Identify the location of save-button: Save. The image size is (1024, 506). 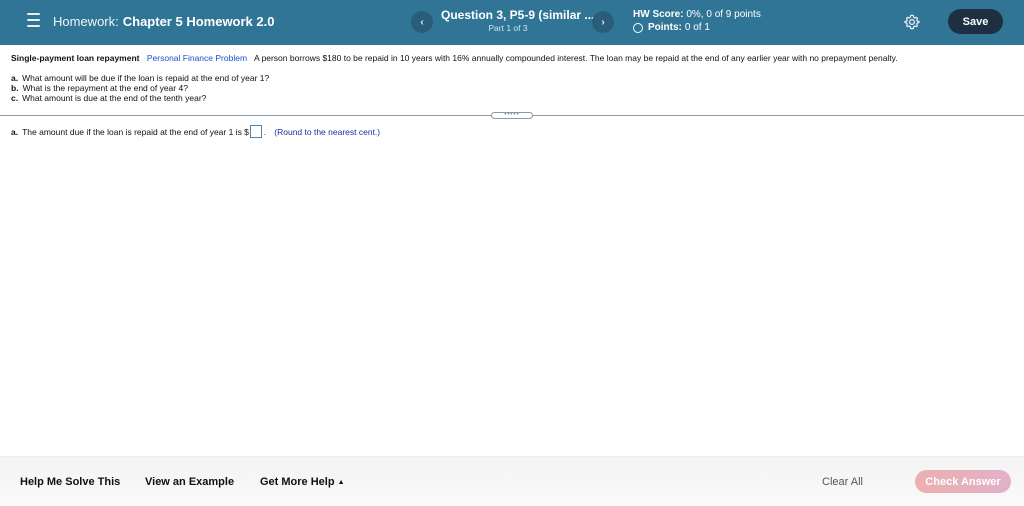
(975, 21).